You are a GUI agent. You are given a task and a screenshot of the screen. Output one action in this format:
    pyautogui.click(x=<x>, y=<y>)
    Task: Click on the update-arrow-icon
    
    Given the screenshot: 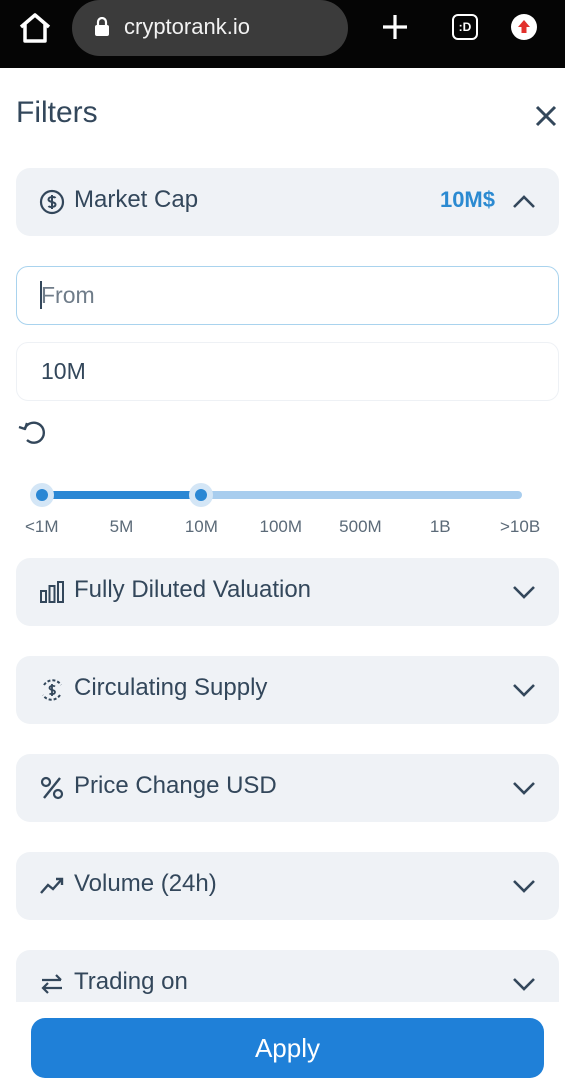 What is the action you would take?
    pyautogui.click(x=524, y=27)
    